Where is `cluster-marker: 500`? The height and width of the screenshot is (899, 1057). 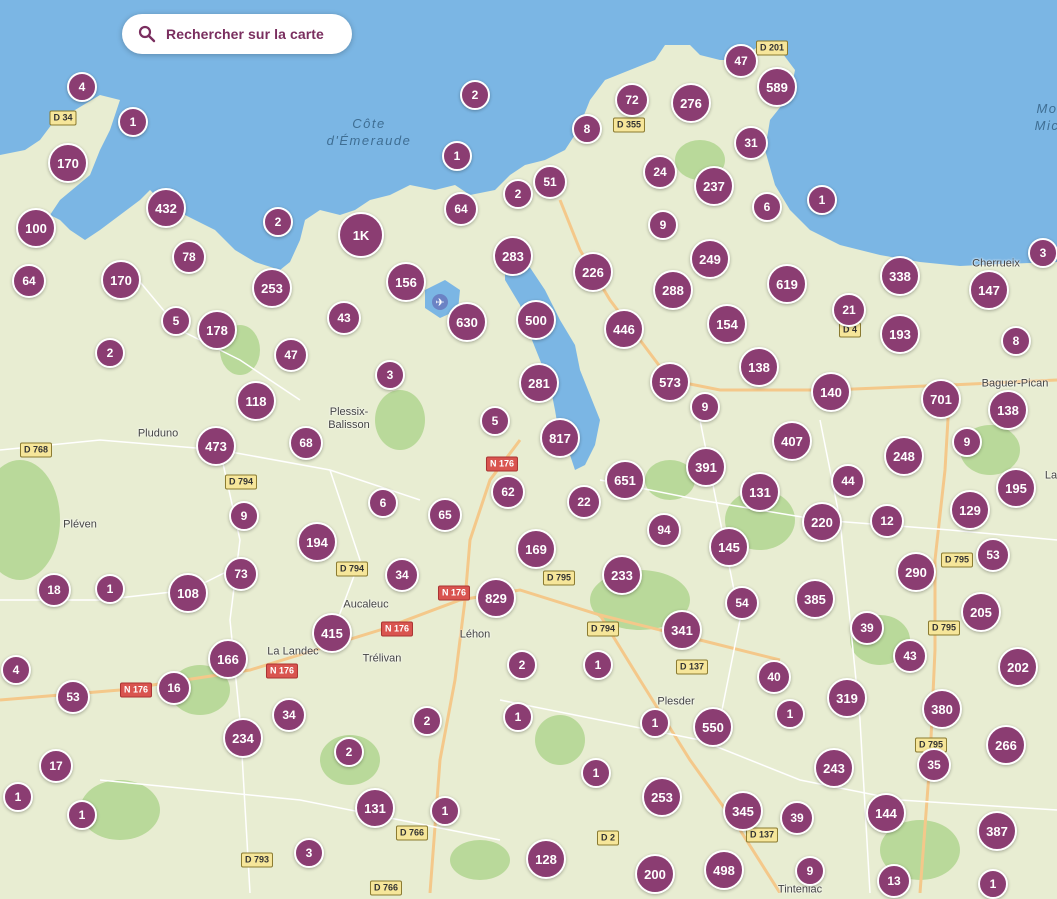 cluster-marker: 500 is located at coordinates (536, 320).